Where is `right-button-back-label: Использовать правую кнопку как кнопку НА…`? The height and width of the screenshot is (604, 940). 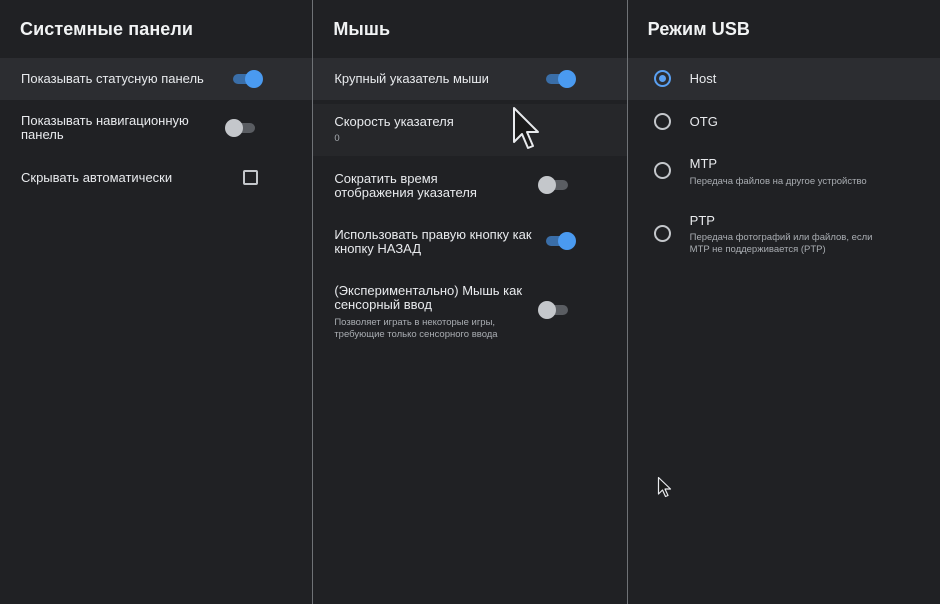 right-button-back-label: Использовать правую кнопку как кнопку НА… is located at coordinates (433, 241).